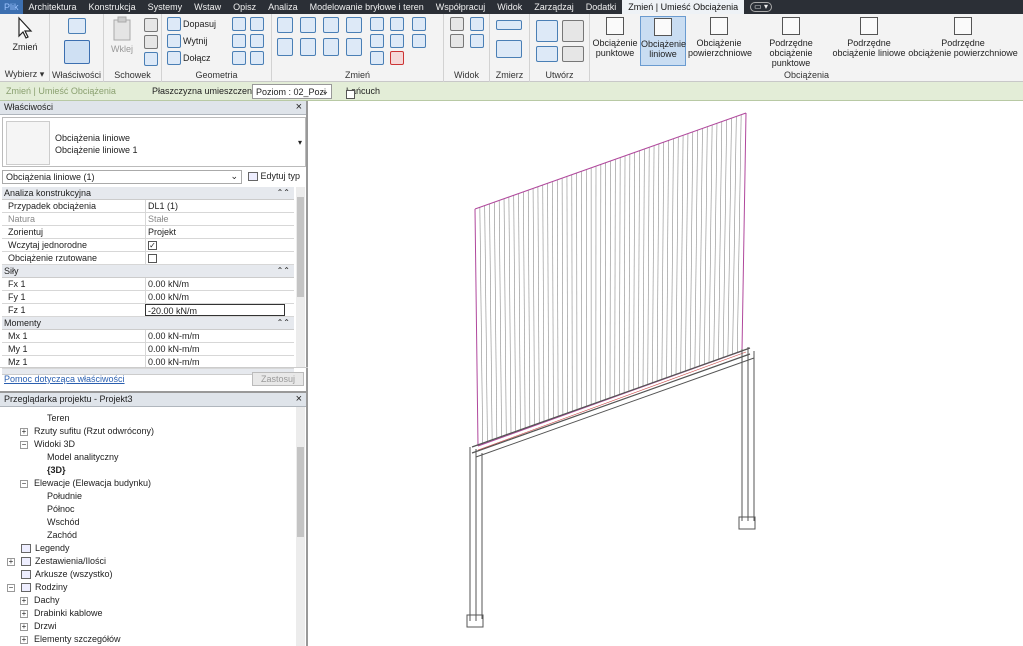 The width and height of the screenshot is (1023, 646). What do you see at coordinates (148, 587) in the screenshot?
I see `browser-node: − Rodziny` at bounding box center [148, 587].